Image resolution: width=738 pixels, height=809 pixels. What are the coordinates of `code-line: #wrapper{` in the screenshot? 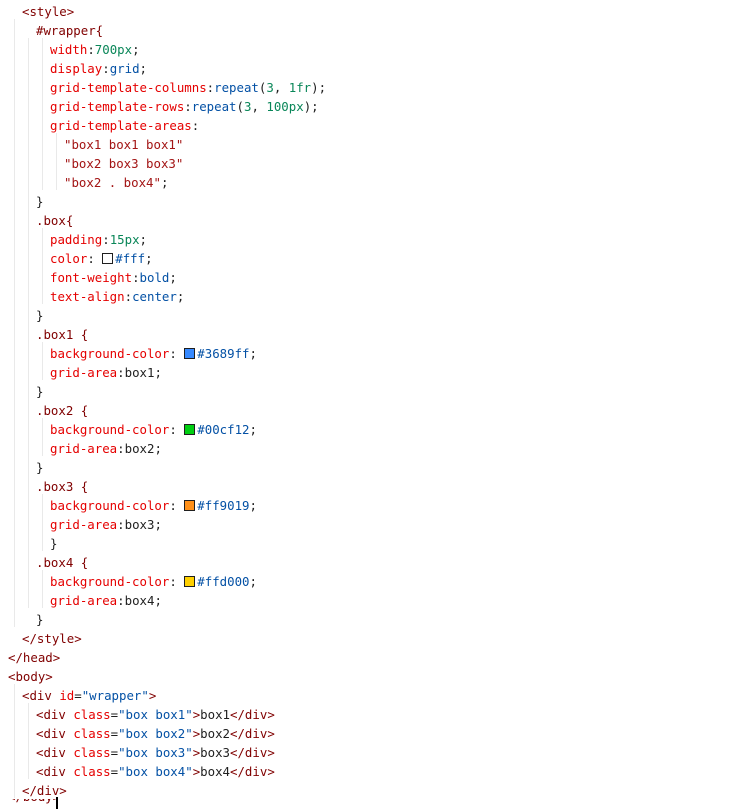 It's located at (69, 30).